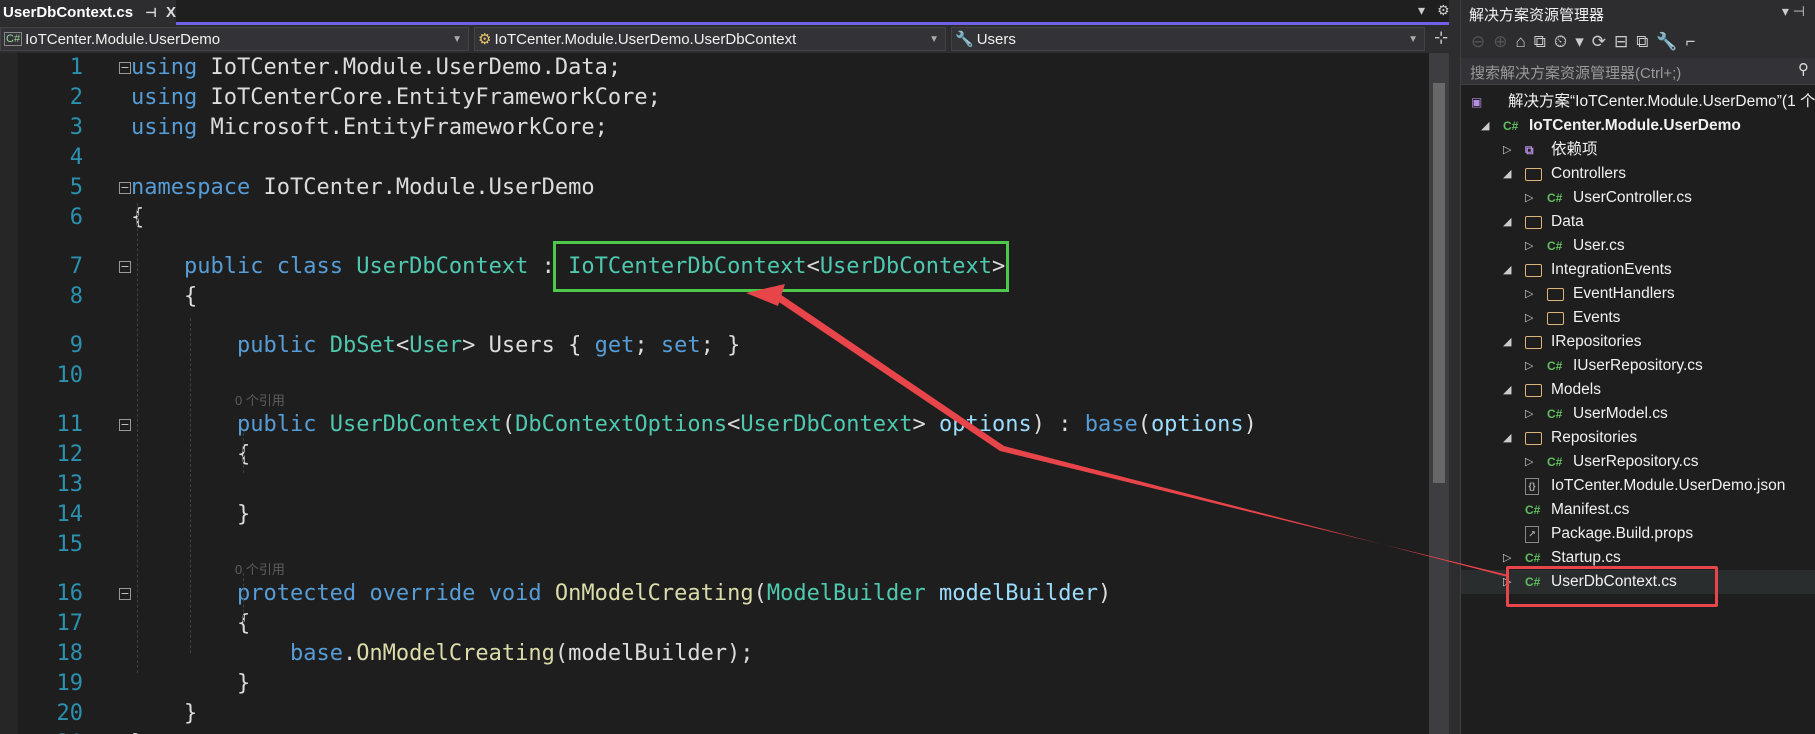 The height and width of the screenshot is (734, 1815). Describe the element at coordinates (70, 484) in the screenshot. I see `line-number: 13` at that location.